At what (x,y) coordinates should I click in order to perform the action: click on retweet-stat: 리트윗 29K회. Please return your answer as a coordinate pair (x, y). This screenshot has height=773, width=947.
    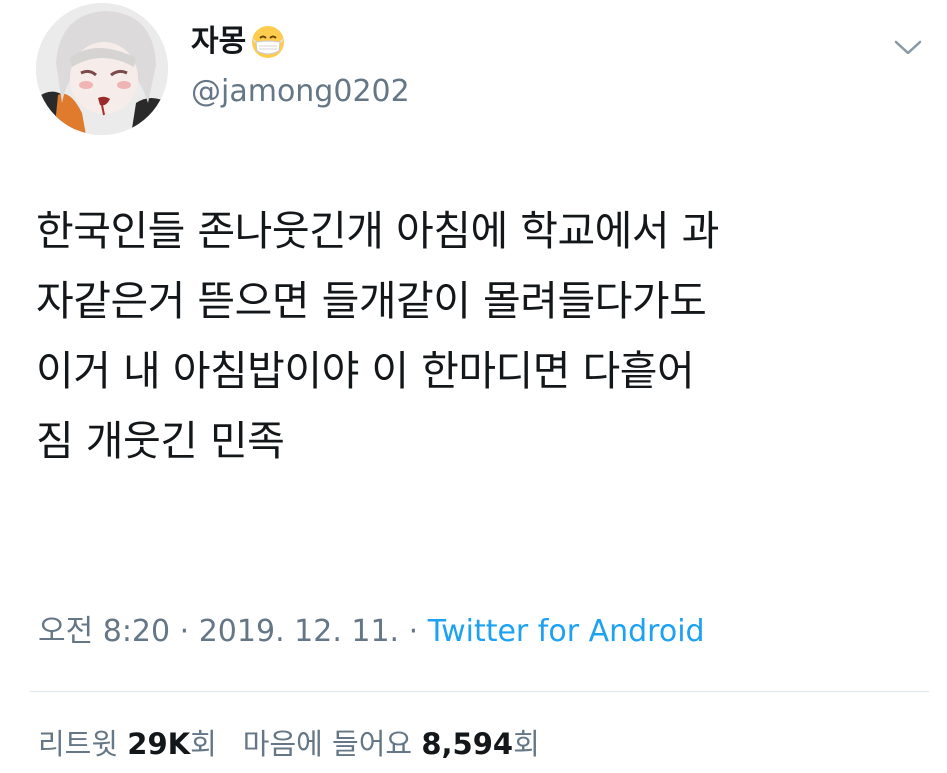
    Looking at the image, I should click on (127, 744).